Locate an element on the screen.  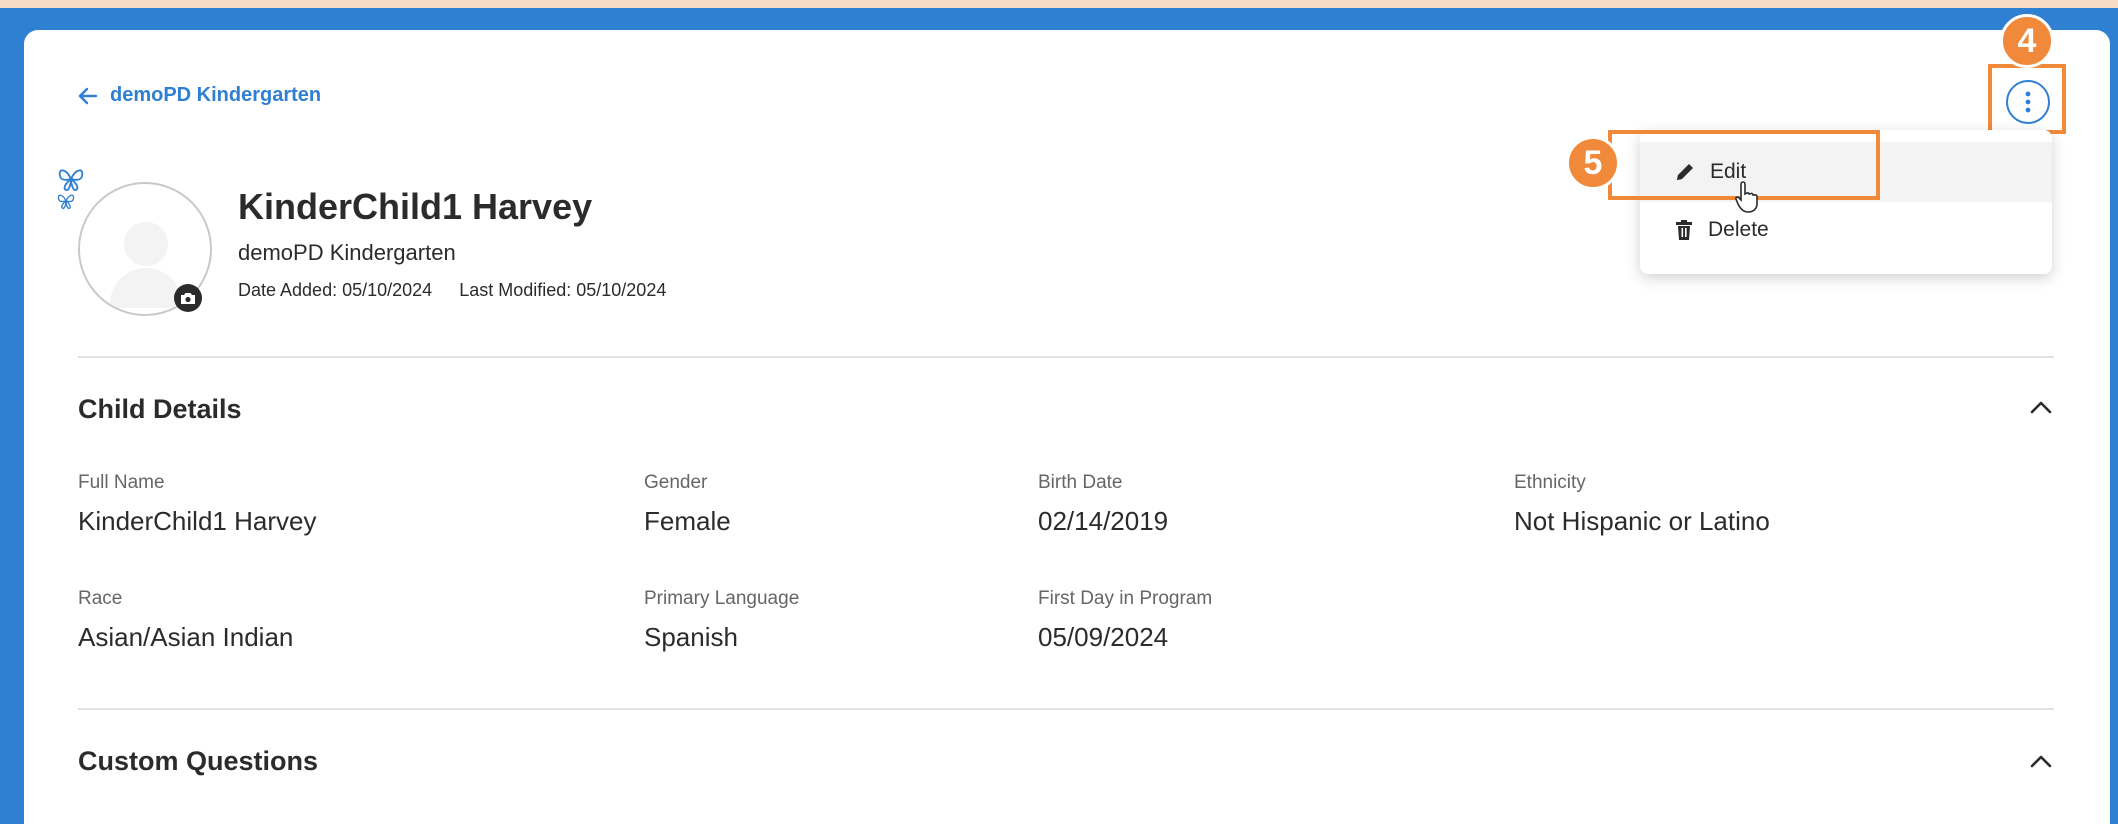
back-link: demoPD Kindergarten is located at coordinates (199, 95).